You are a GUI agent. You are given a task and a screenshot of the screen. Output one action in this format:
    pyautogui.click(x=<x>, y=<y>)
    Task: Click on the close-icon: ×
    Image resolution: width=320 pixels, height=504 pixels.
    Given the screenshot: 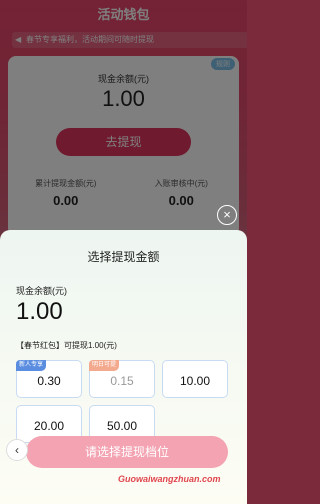 What is the action you would take?
    pyautogui.click(x=227, y=215)
    